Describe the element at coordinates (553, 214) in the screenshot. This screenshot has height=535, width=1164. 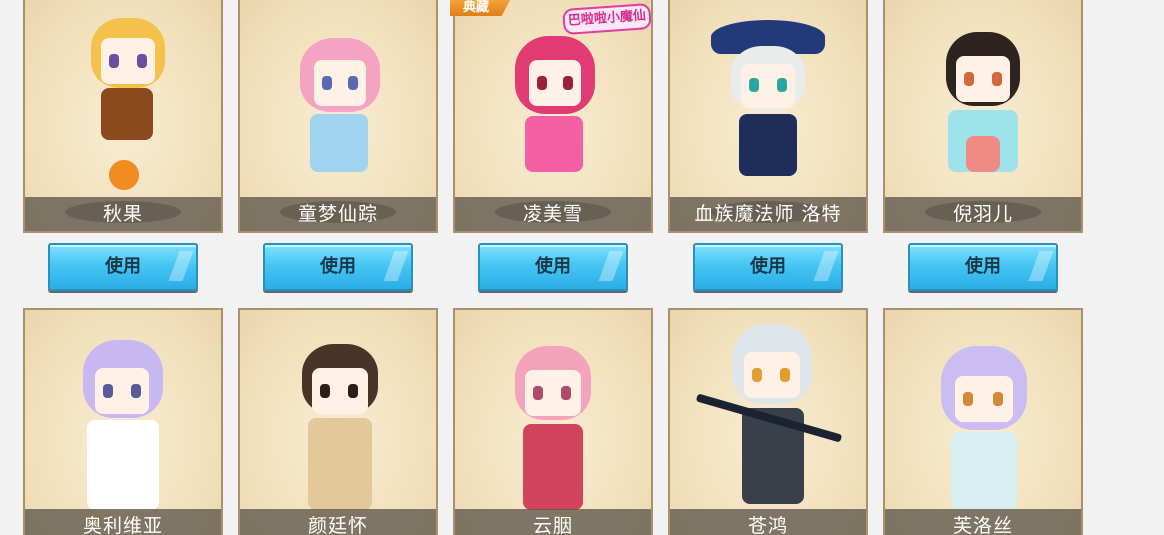
I see `skin-name: 凌美雪` at that location.